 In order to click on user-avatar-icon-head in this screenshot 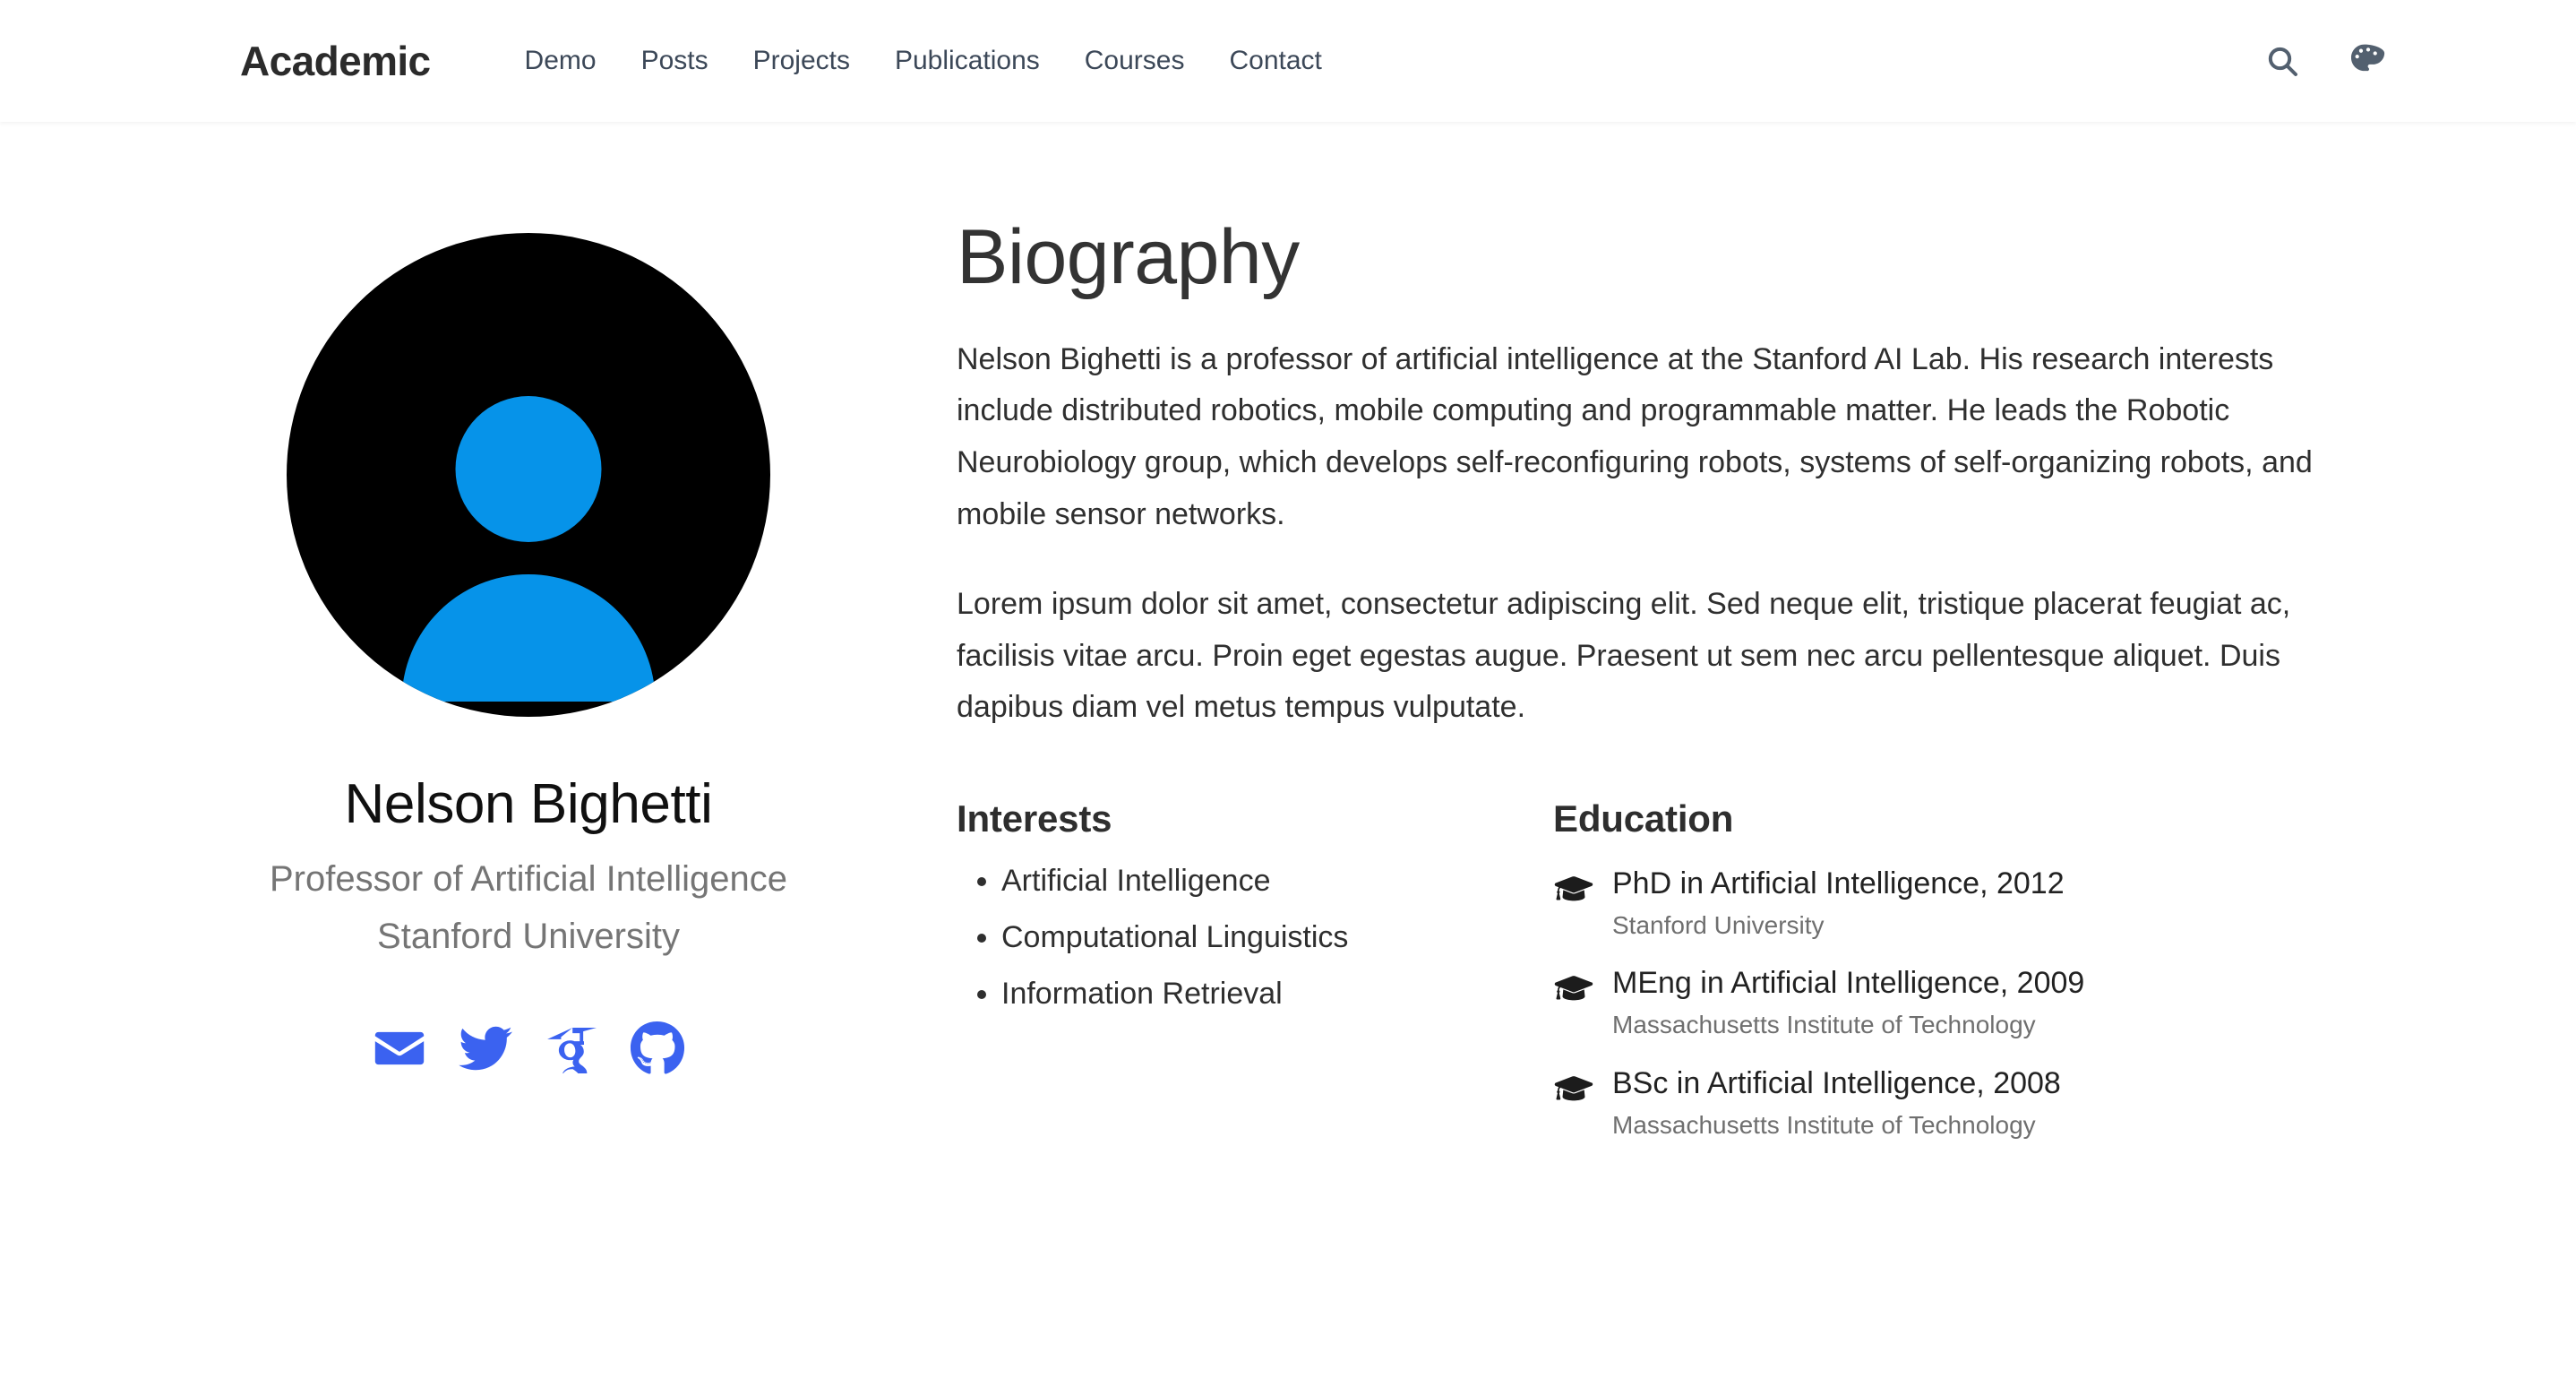, I will do `click(528, 469)`.